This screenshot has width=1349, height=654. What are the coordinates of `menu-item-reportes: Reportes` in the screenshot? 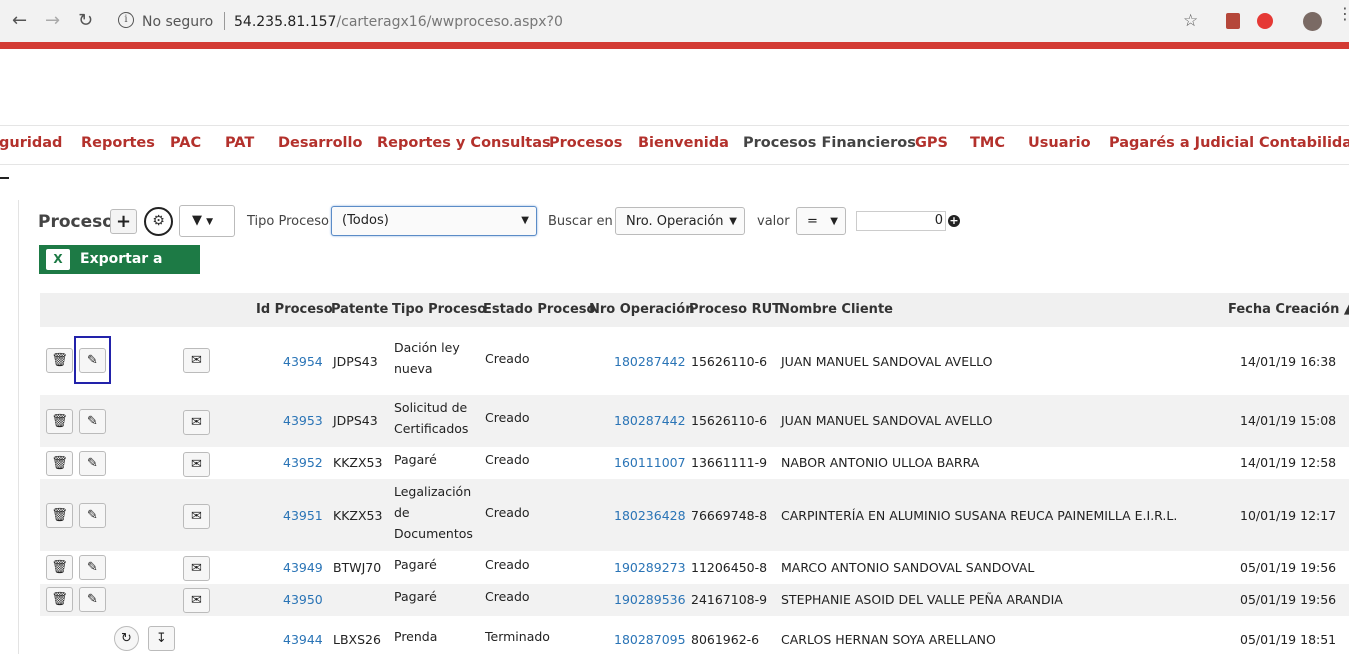 It's located at (118, 143).